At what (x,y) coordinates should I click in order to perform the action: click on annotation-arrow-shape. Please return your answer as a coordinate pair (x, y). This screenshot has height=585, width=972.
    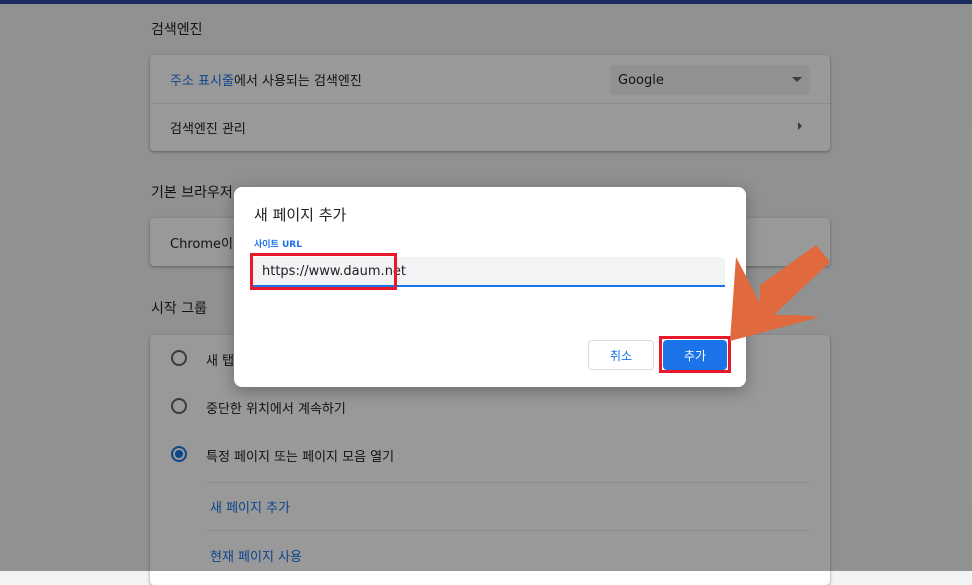
    Looking at the image, I should click on (780, 293).